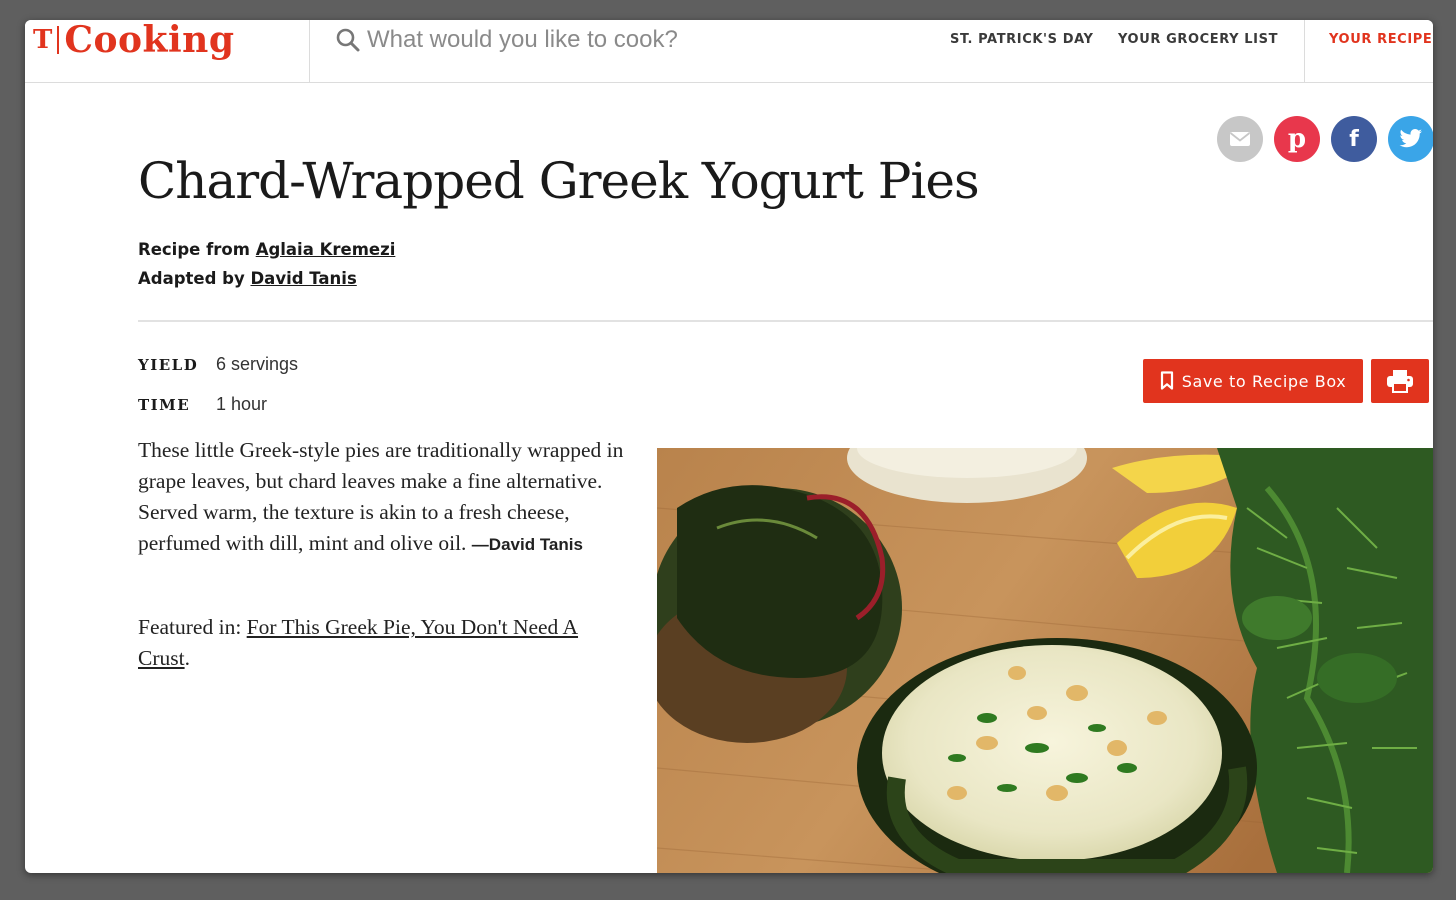  What do you see at coordinates (58, 40) in the screenshot?
I see `logo-divider` at bounding box center [58, 40].